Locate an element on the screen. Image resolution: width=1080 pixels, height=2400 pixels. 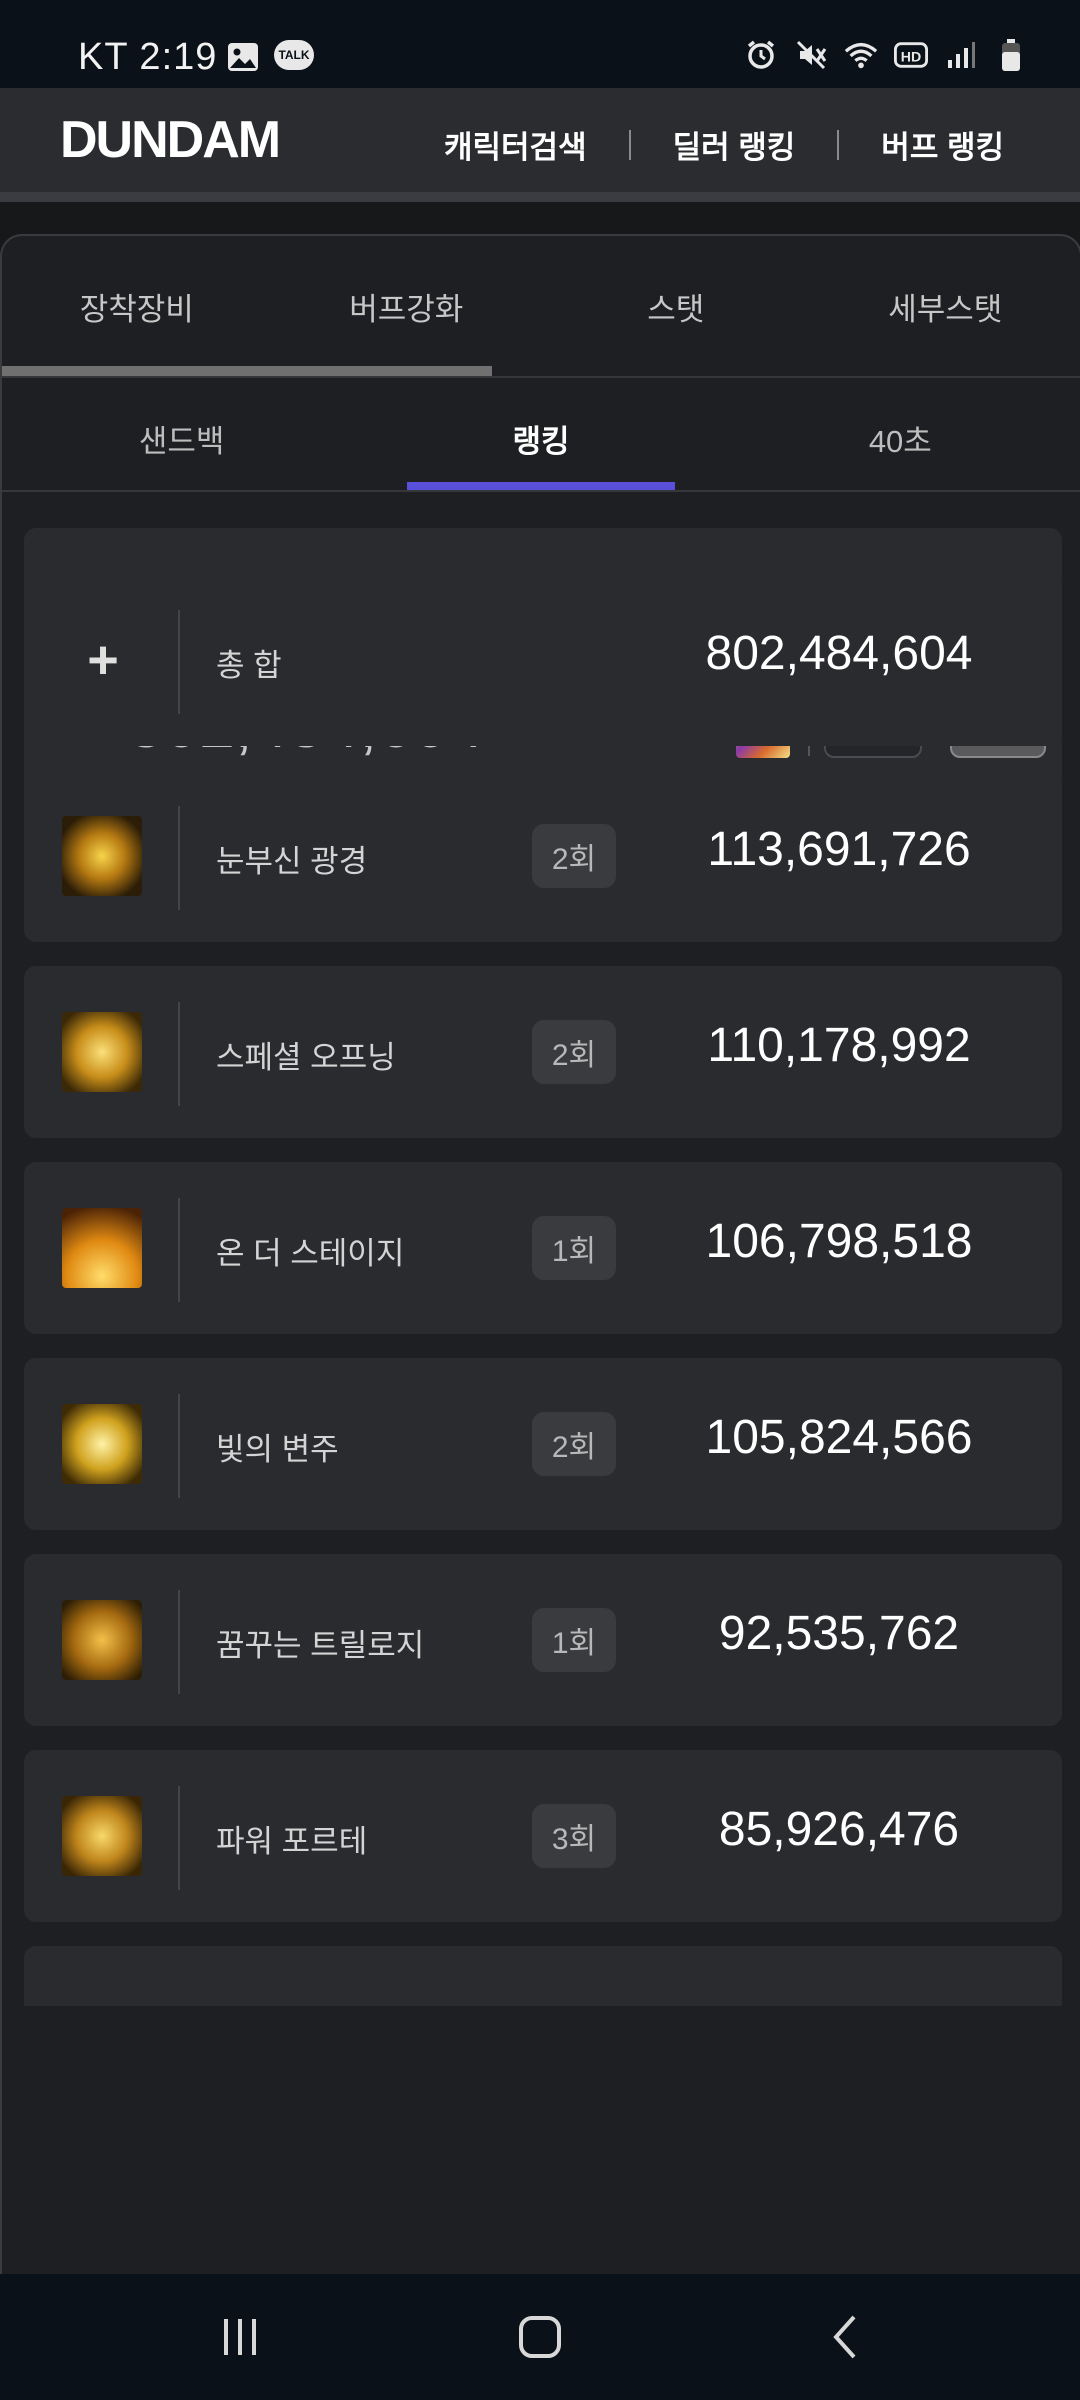
skill-name: 온 더 스테이지 is located at coordinates (310, 1253).